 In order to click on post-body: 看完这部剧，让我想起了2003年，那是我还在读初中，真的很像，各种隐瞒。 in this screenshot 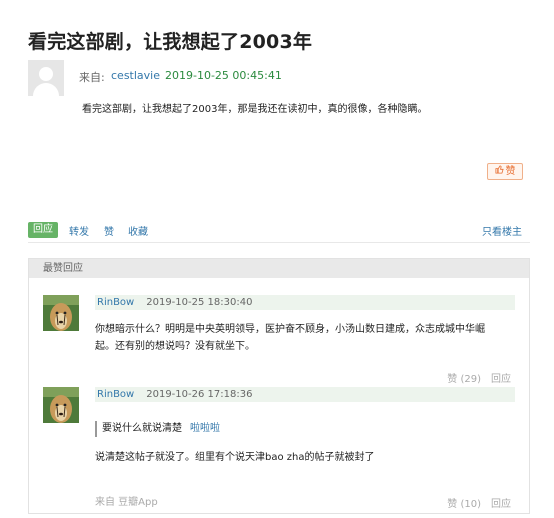, I will do `click(255, 109)`.